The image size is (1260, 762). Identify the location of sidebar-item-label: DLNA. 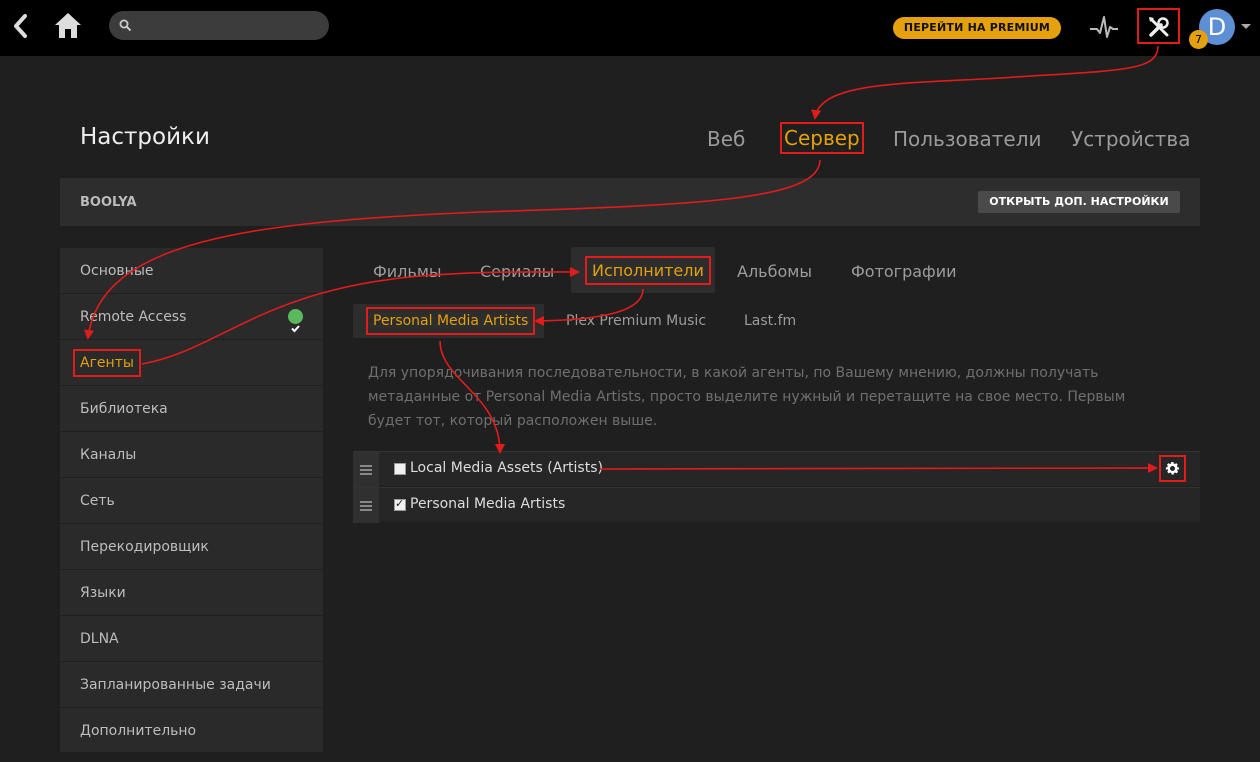
(99, 639).